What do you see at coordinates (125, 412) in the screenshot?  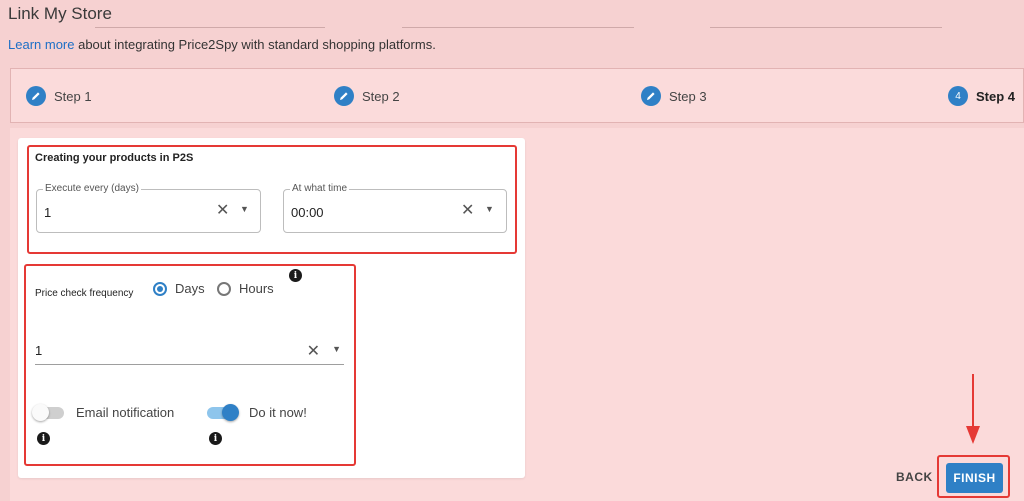 I see `email-notification-label: Email notification` at bounding box center [125, 412].